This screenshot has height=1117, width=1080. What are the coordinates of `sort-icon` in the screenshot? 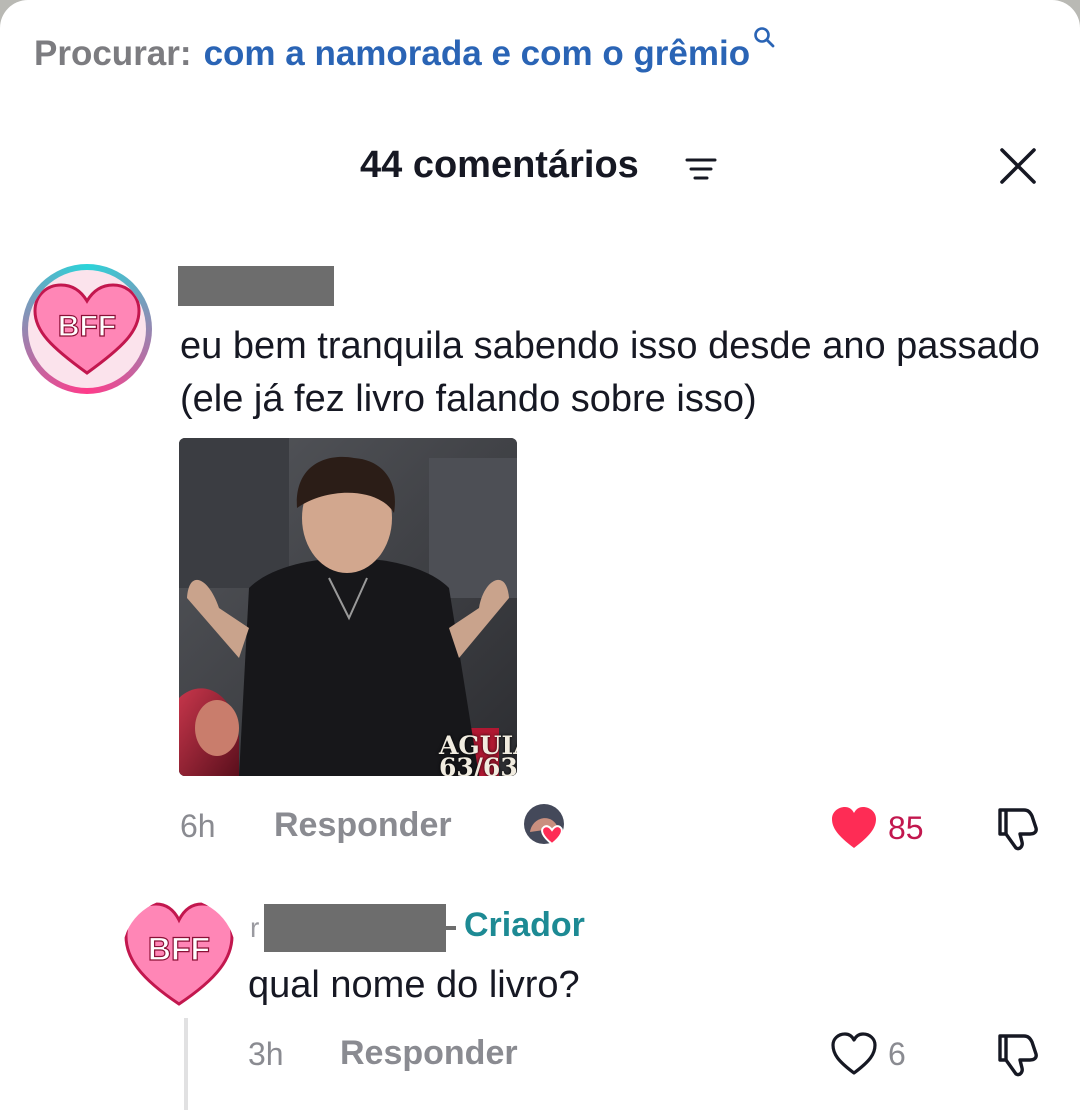 It's located at (701, 169).